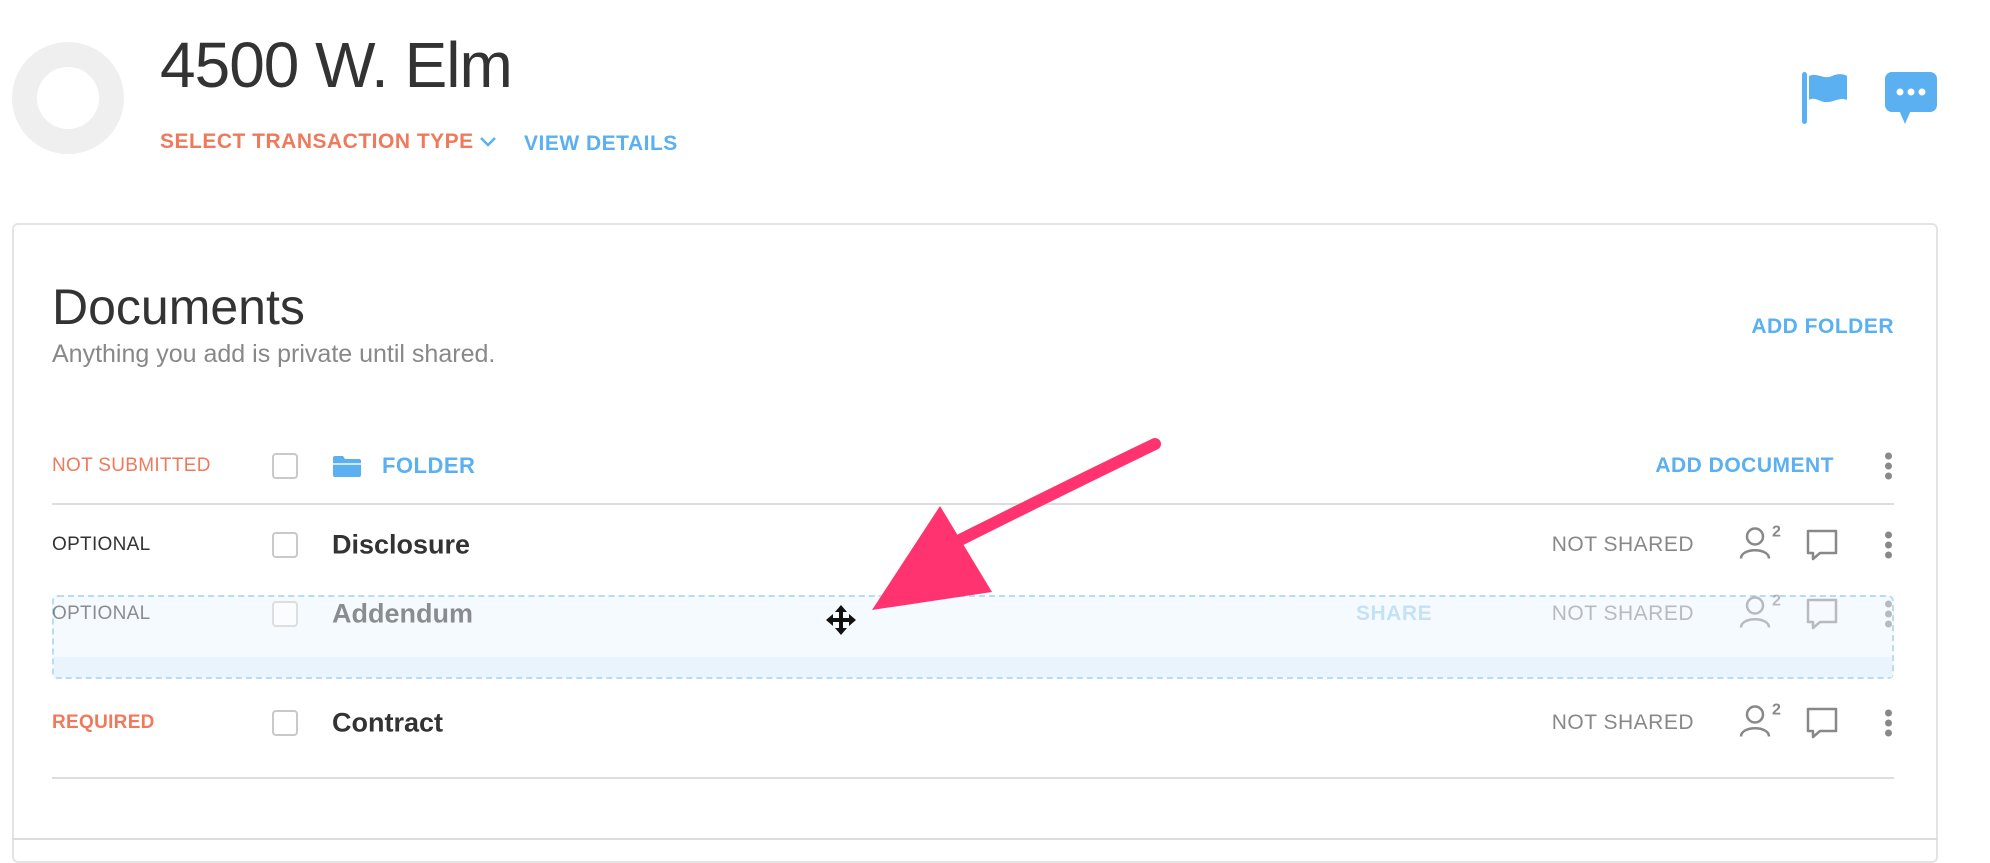 This screenshot has height=863, width=1990. What do you see at coordinates (387, 723) in the screenshot?
I see `document-name: Contract` at bounding box center [387, 723].